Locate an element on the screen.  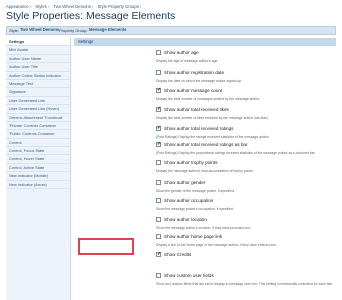
option-label: Show author registration date is located at coordinates (194, 72).